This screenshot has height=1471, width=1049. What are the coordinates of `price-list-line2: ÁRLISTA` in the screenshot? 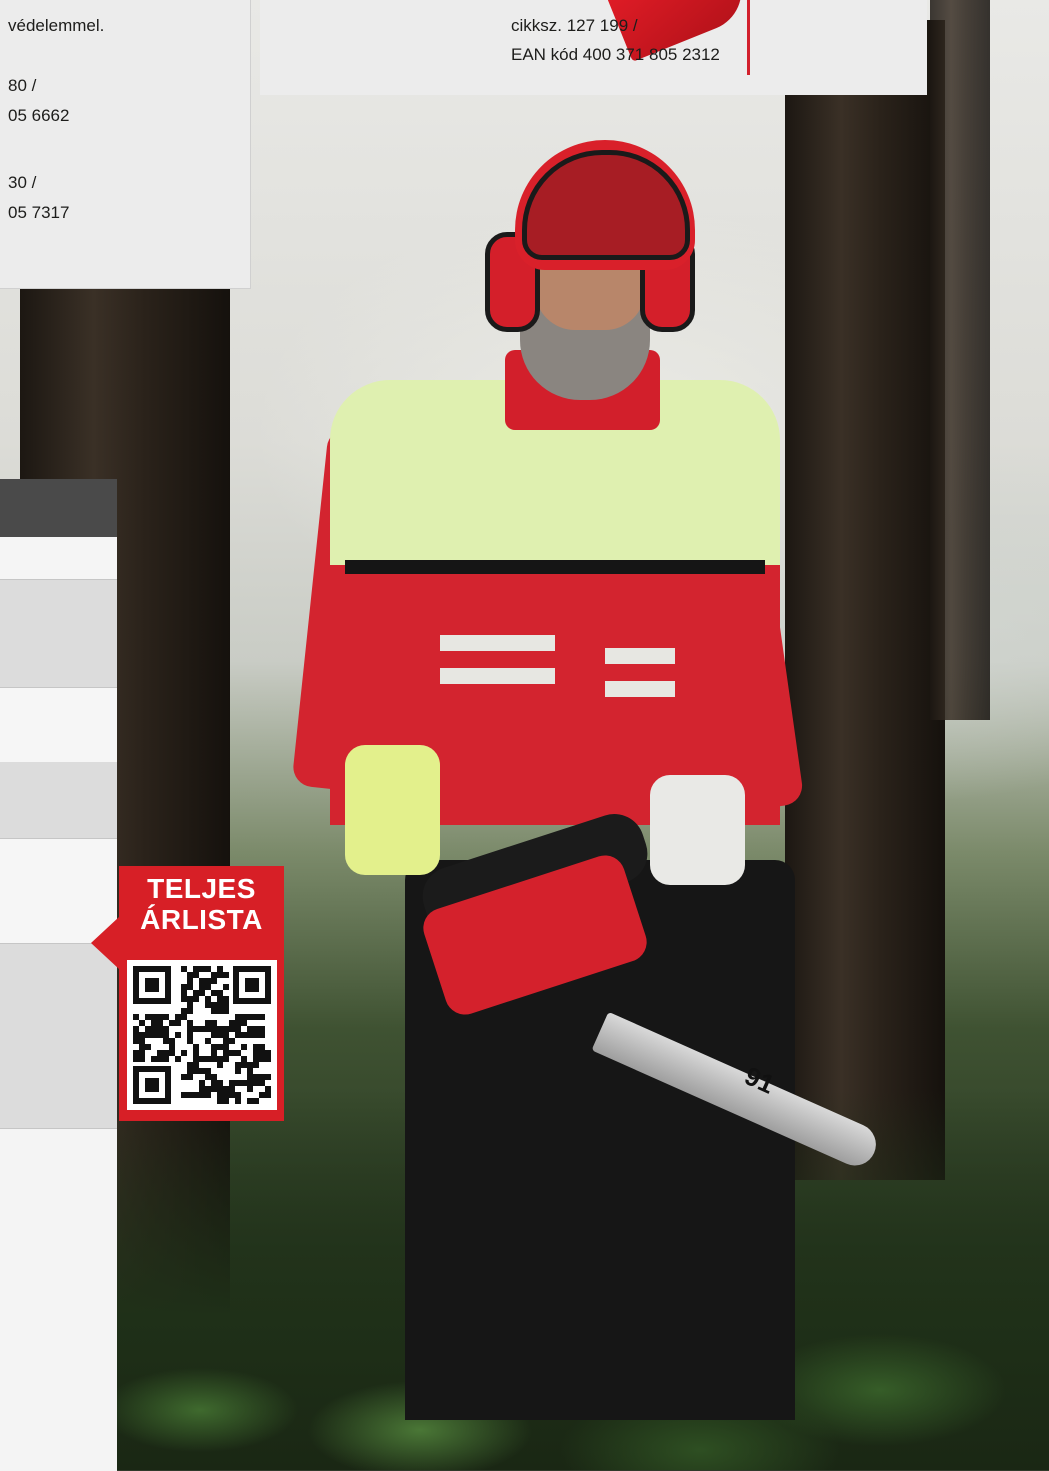 It's located at (201, 919).